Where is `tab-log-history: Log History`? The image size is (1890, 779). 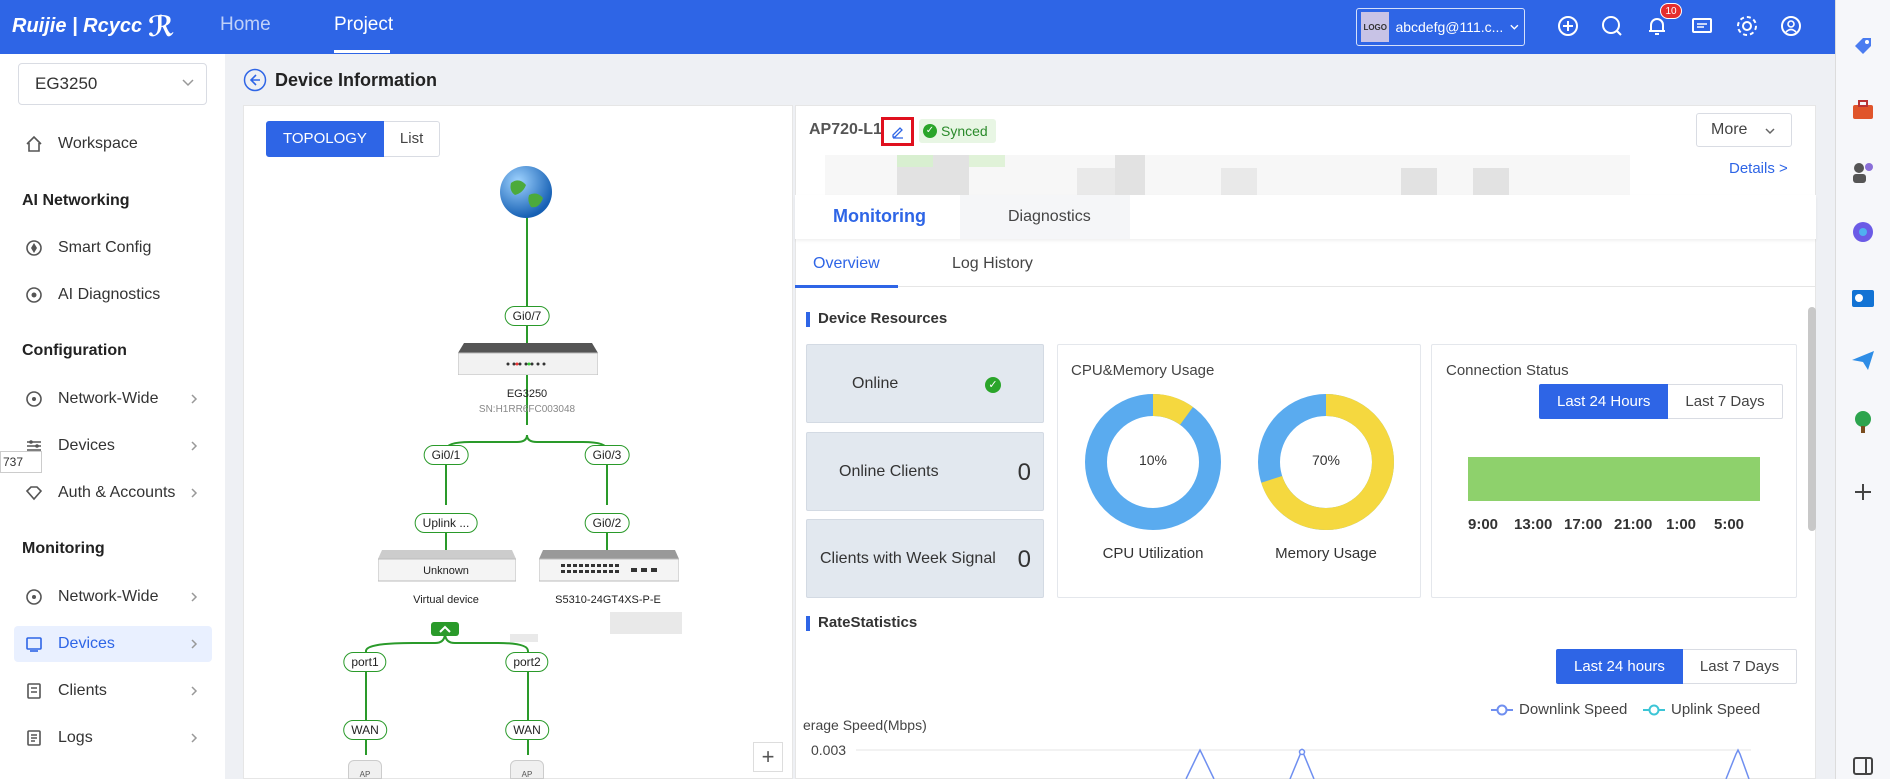 tab-log-history: Log History is located at coordinates (992, 264).